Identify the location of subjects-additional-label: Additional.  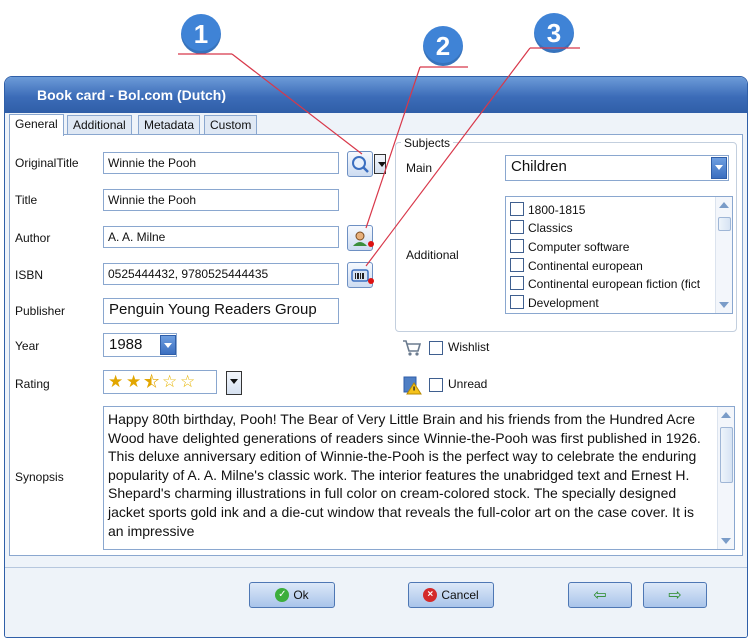
(432, 255).